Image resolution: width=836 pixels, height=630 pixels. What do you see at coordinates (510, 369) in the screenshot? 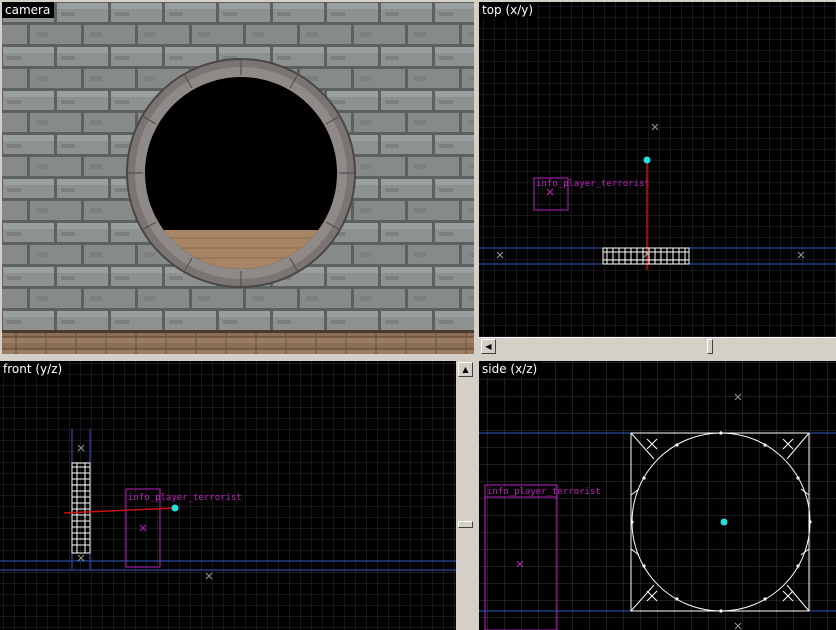
I see `side-viewport-label: side (x/z)` at bounding box center [510, 369].